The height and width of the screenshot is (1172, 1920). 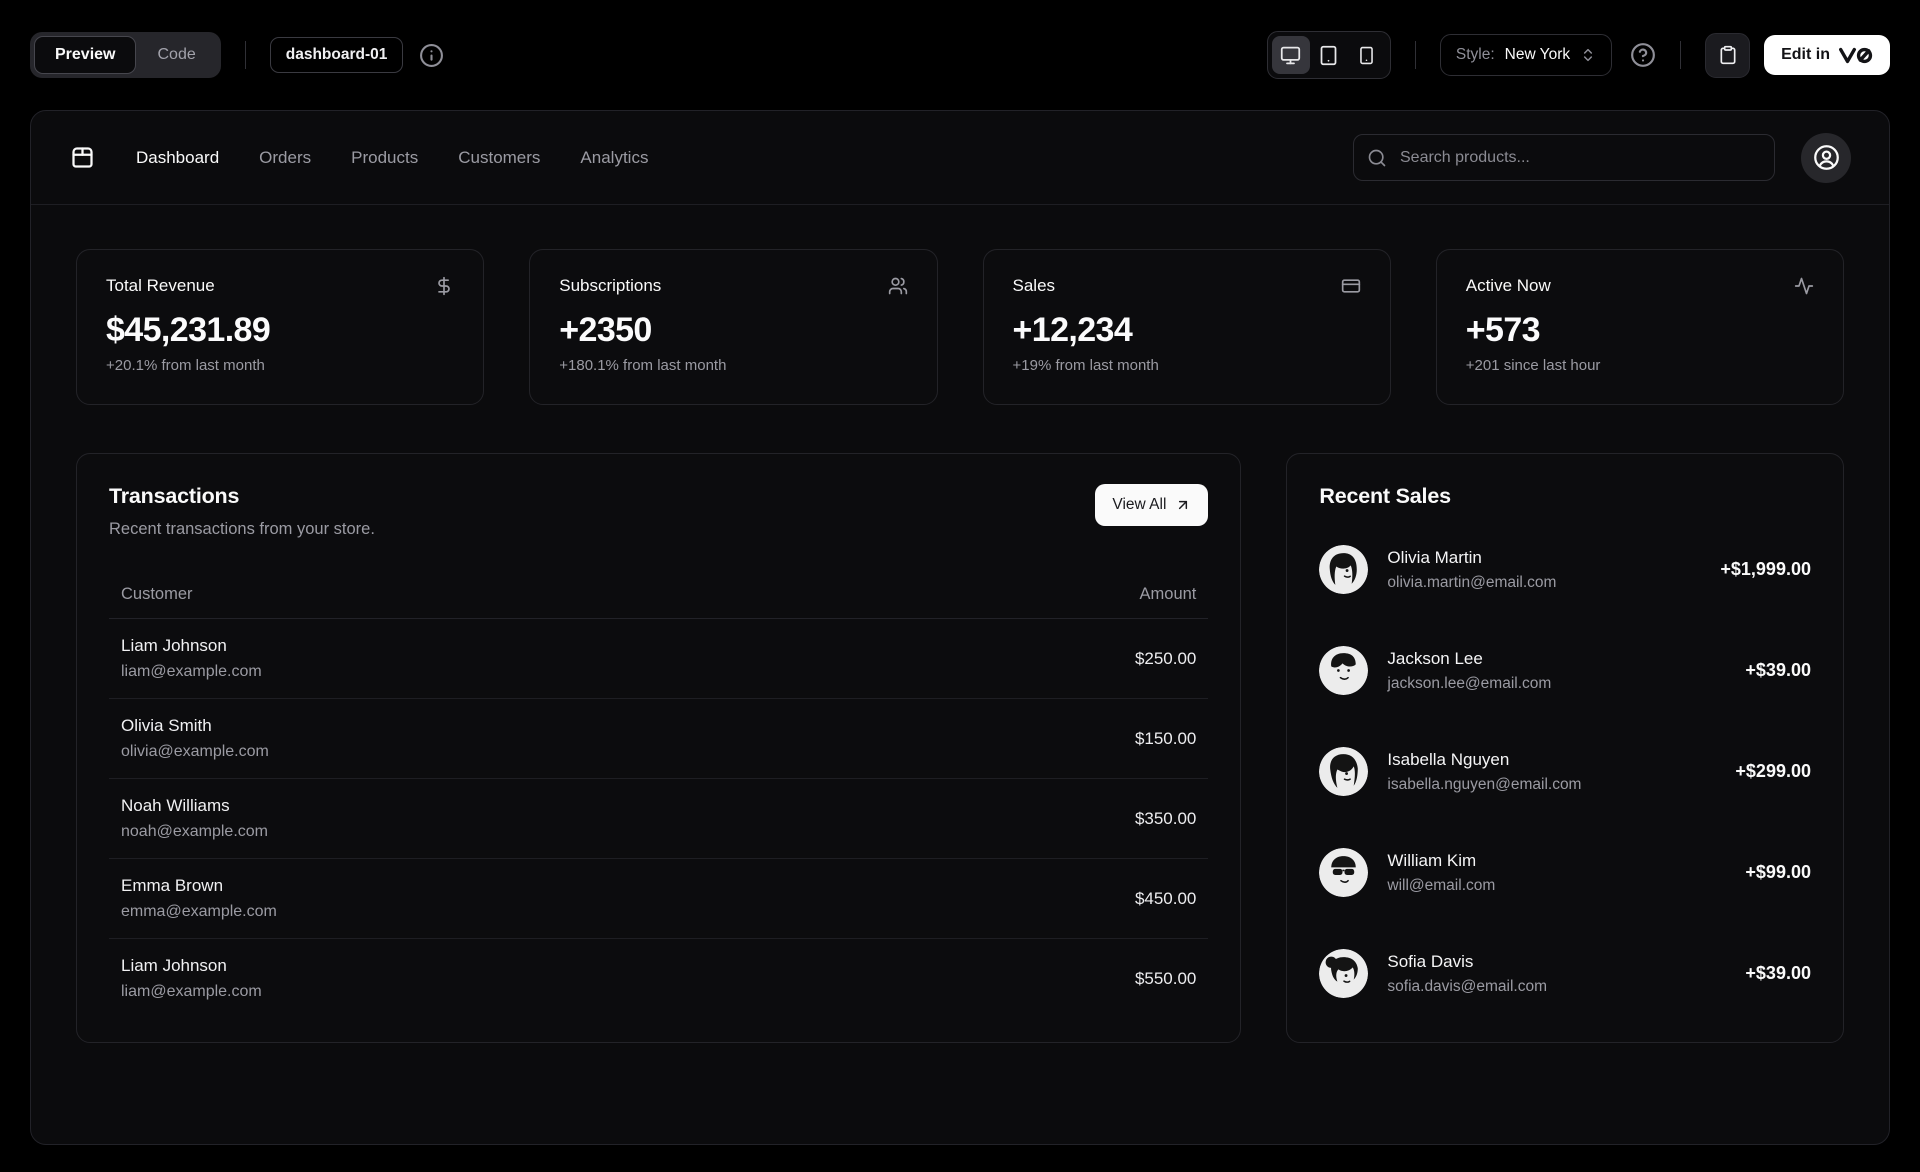 I want to click on column-header-amount: Amount, so click(x=1031, y=597).